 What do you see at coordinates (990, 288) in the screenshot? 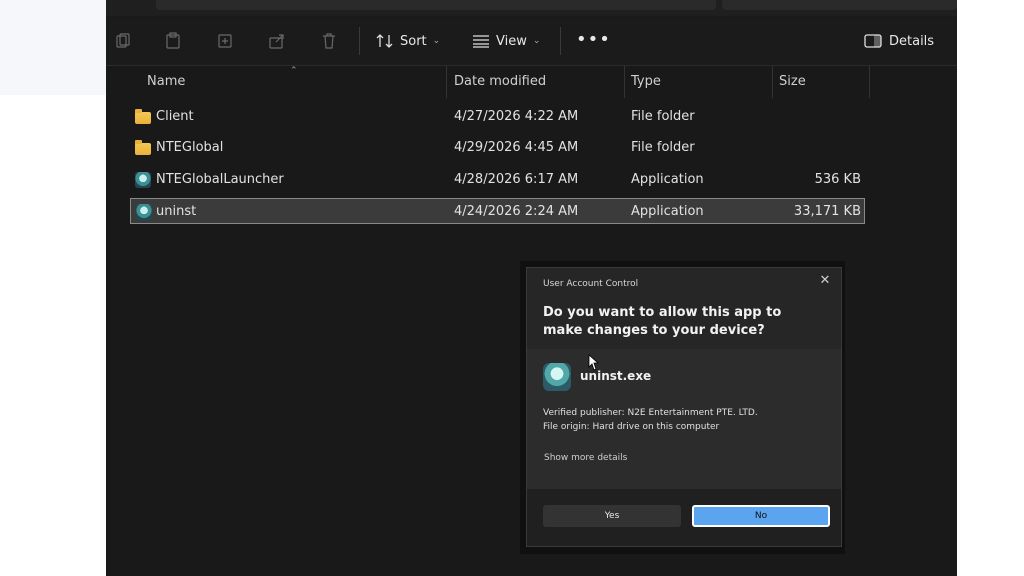
I see `background-panel-right` at bounding box center [990, 288].